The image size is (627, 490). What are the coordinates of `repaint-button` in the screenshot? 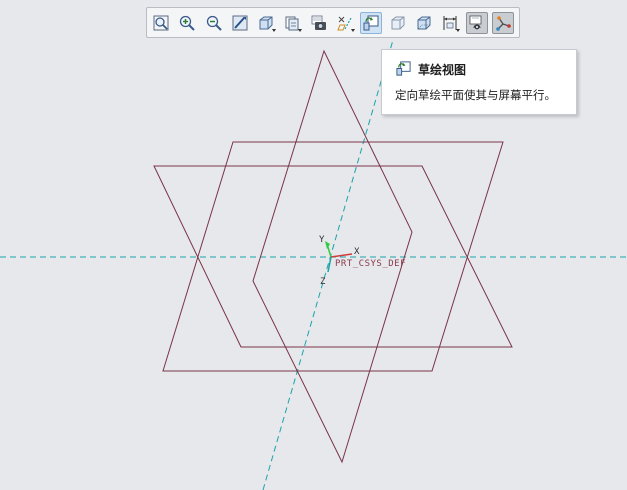 It's located at (240, 23).